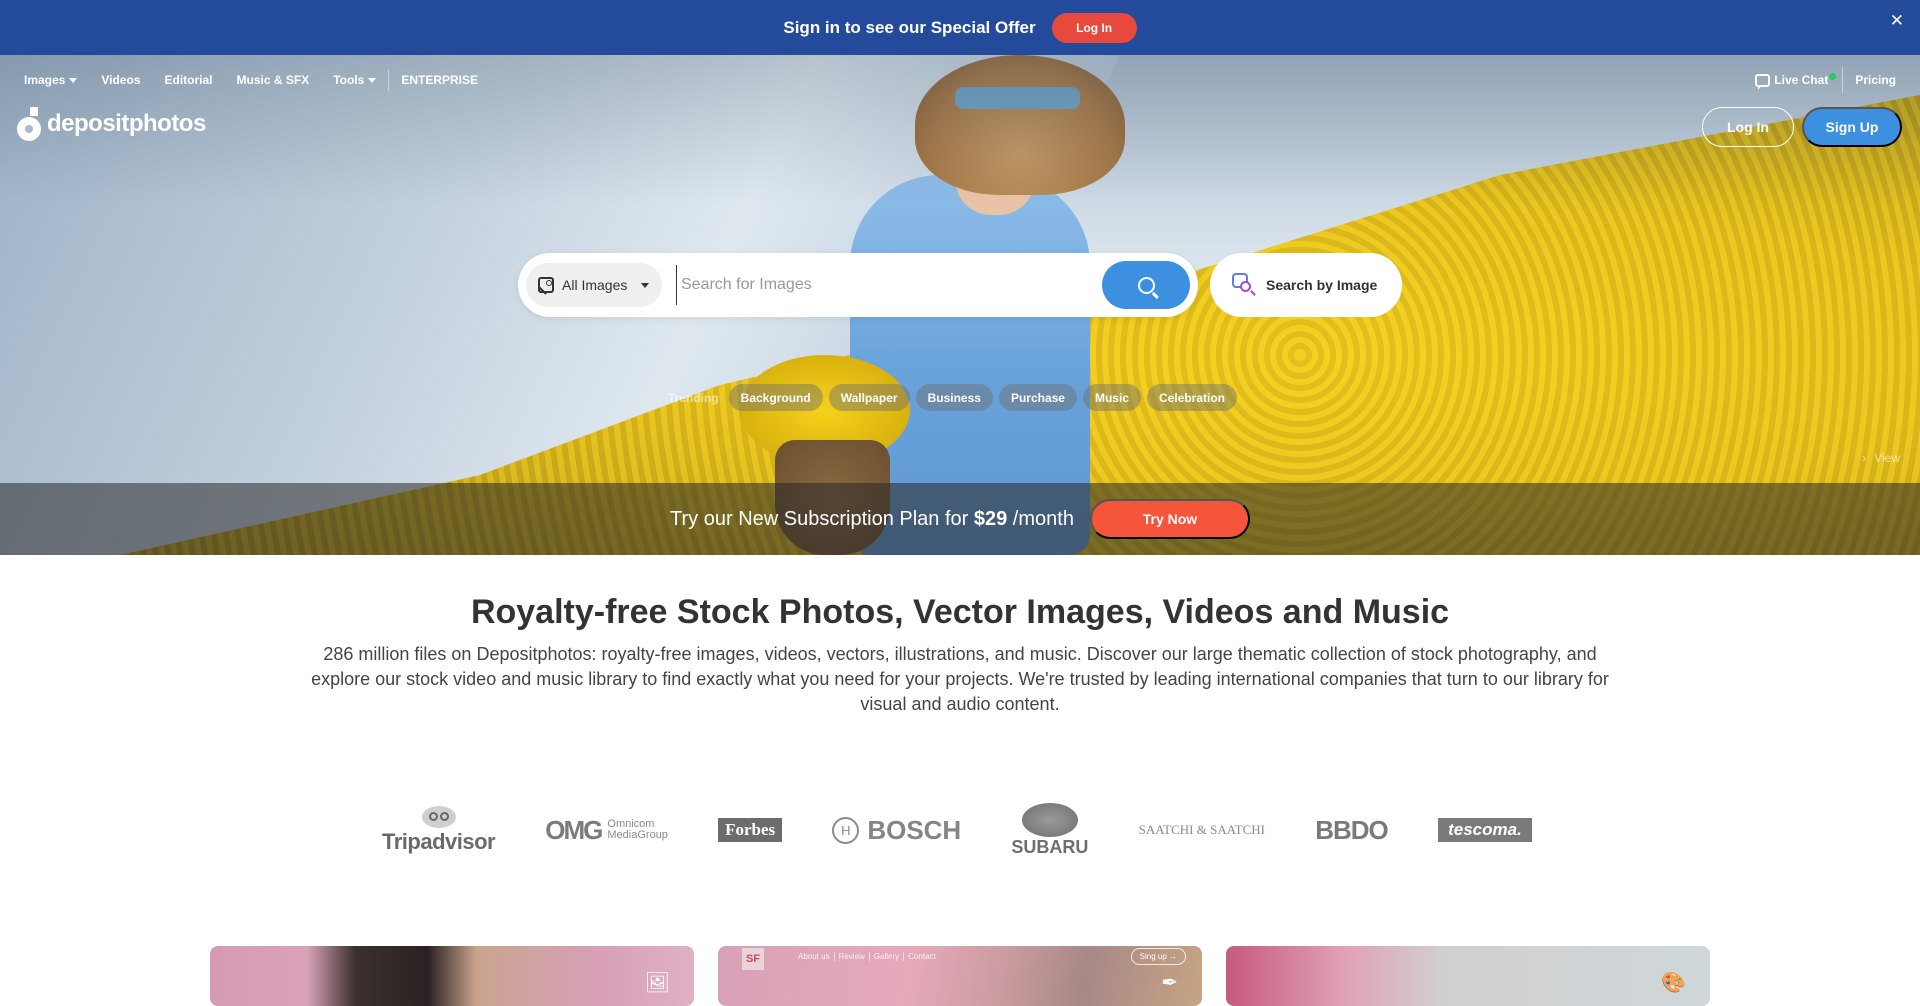  Describe the element at coordinates (914, 829) in the screenshot. I see `bosch-text: BOSCH` at that location.